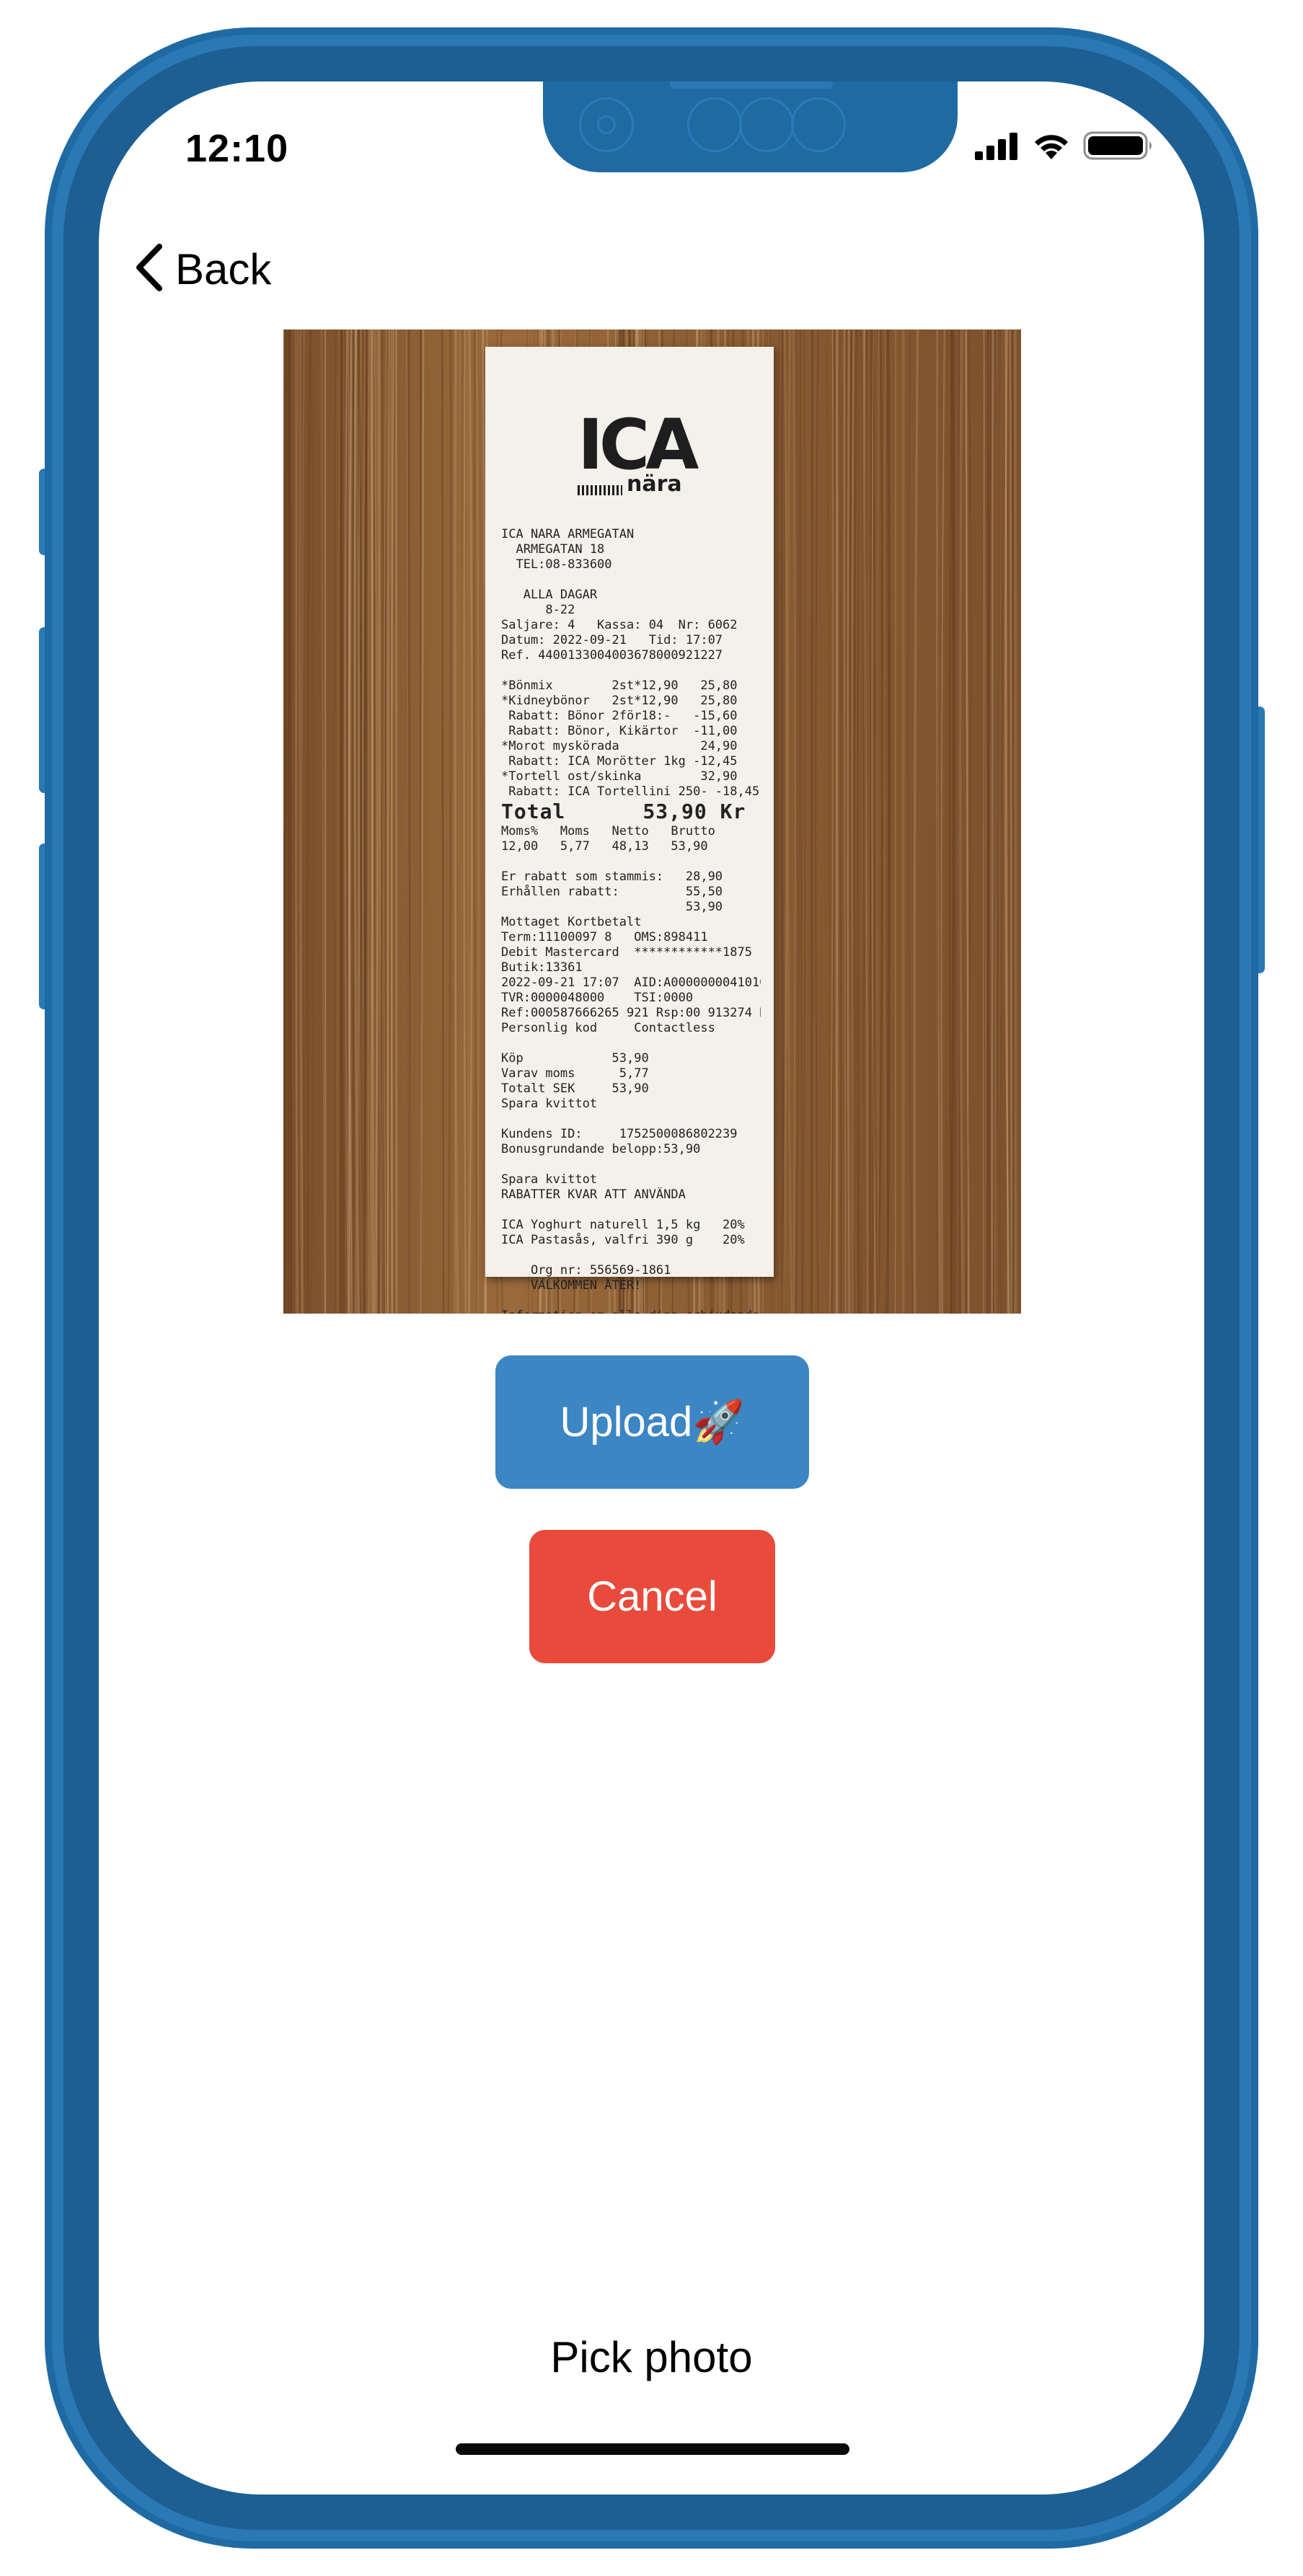  I want to click on receipt-line: ICA Yoghurt naturell 1,5 kg 20%, so click(623, 1225).